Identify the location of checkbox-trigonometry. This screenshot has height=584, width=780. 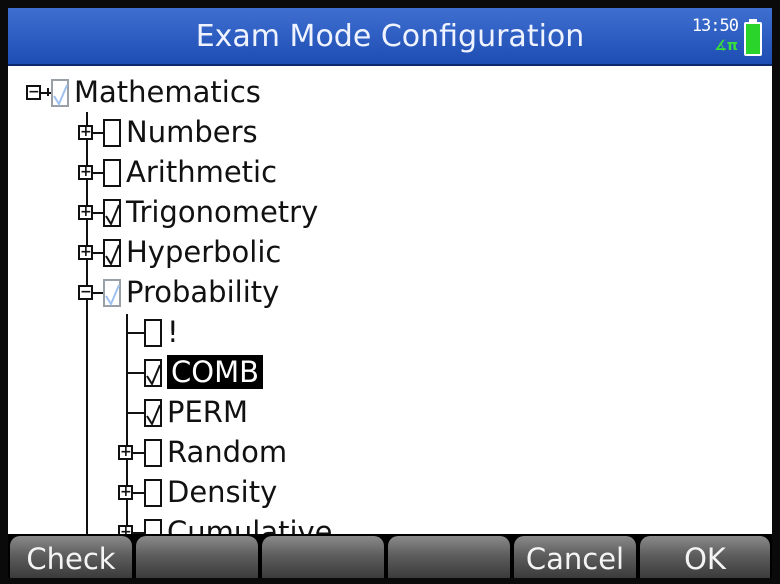
(112, 213).